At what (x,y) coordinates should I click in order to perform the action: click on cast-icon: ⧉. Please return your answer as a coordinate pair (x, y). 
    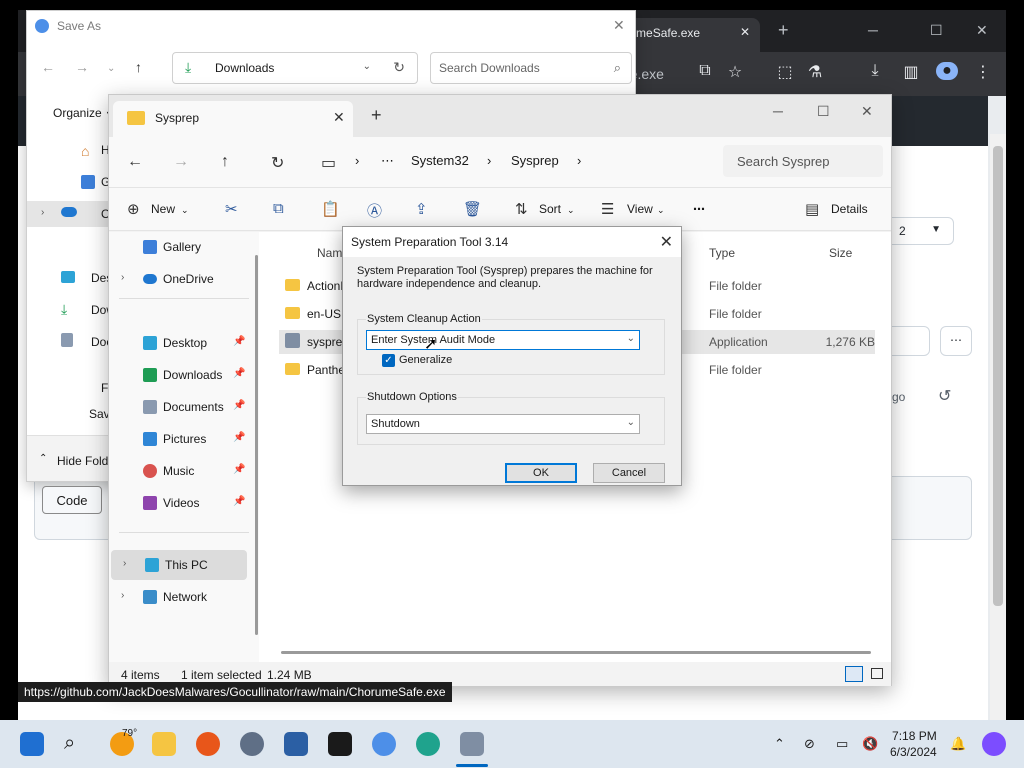
    Looking at the image, I should click on (705, 71).